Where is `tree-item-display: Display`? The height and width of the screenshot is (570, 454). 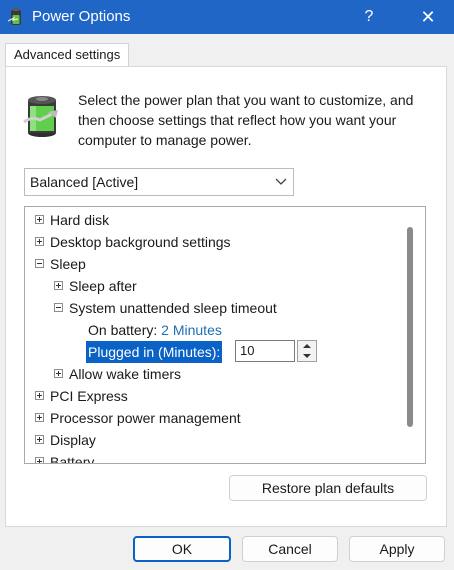
tree-item-display: Display is located at coordinates (215, 440).